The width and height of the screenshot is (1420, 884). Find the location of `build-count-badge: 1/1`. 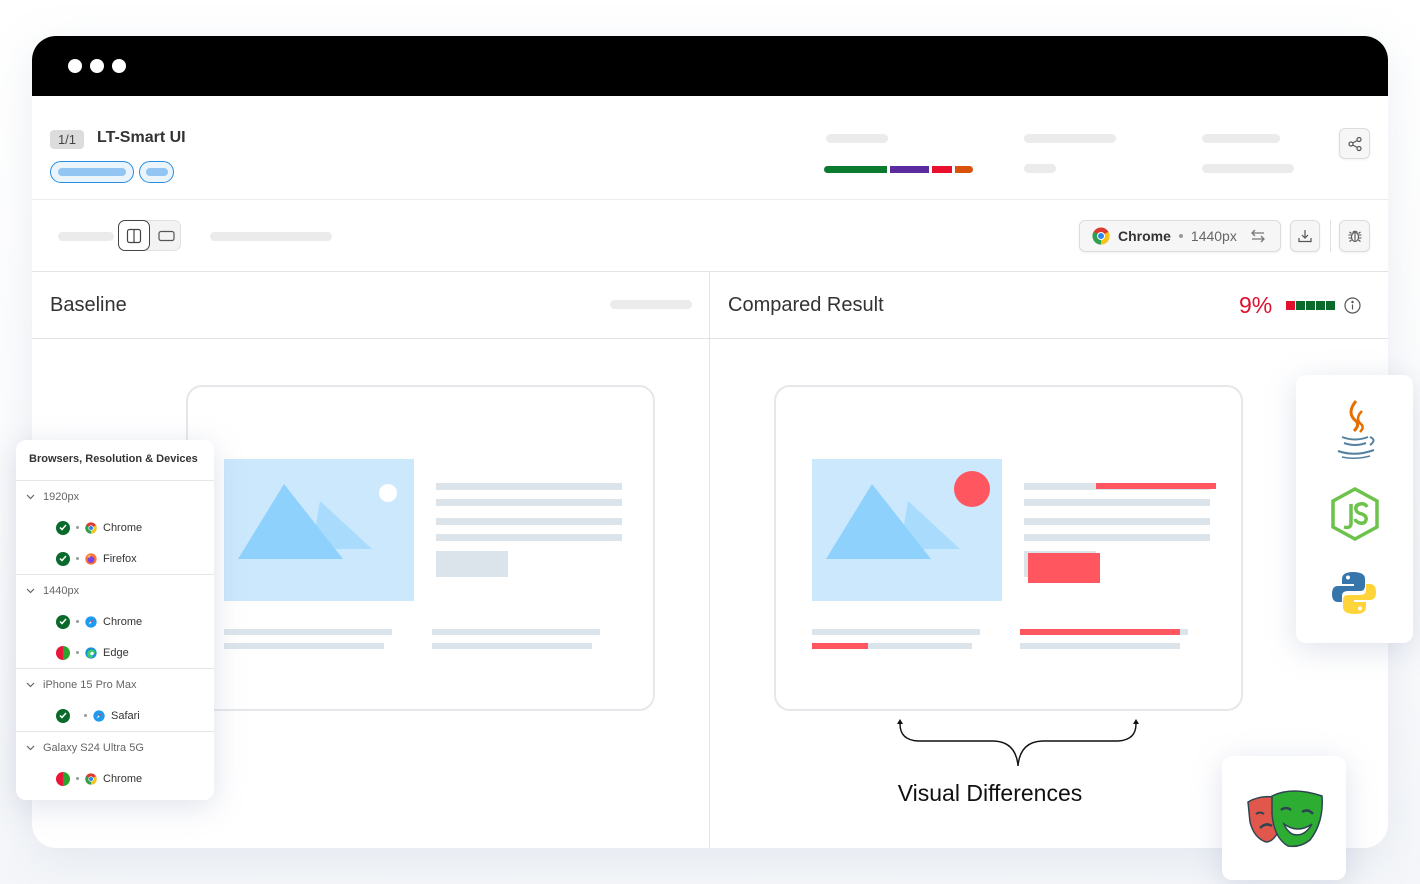

build-count-badge: 1/1 is located at coordinates (67, 139).